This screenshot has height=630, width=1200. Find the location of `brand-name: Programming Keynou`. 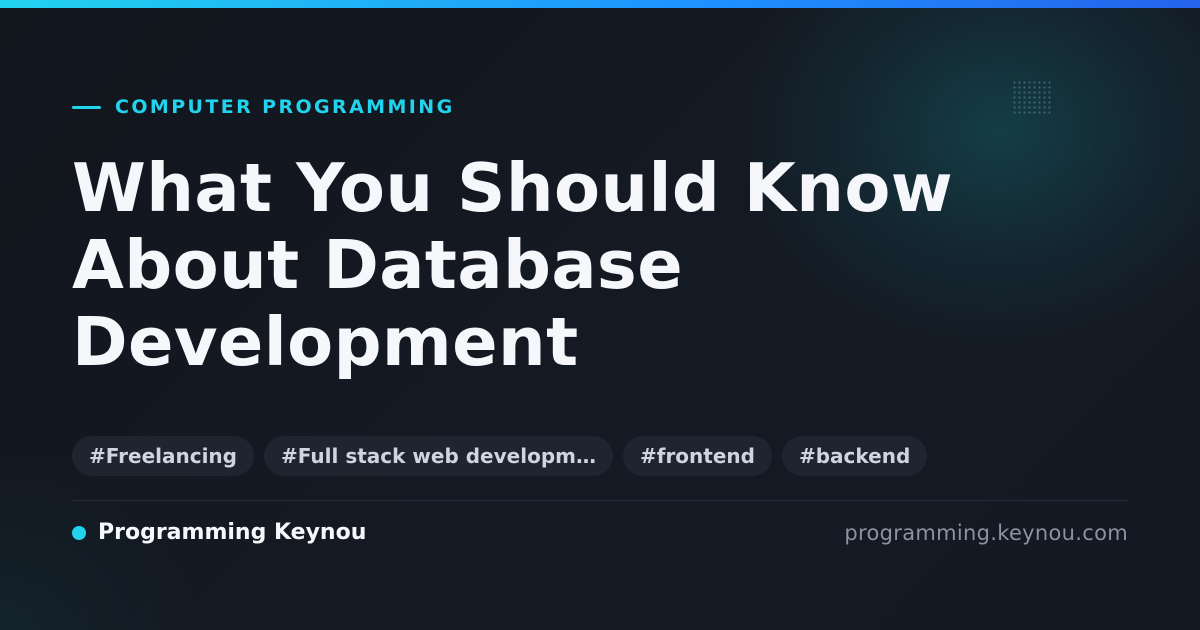

brand-name: Programming Keynou is located at coordinates (232, 532).